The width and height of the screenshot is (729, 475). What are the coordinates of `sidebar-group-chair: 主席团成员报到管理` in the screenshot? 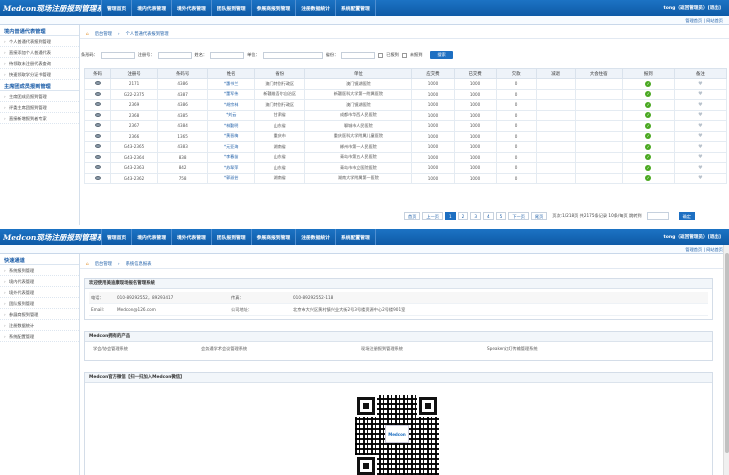 It's located at (39, 87).